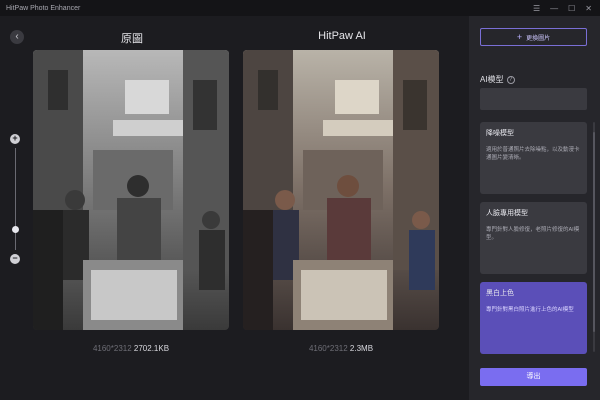 Image resolution: width=600 pixels, height=400 pixels. I want to click on zoom-handle, so click(15, 229).